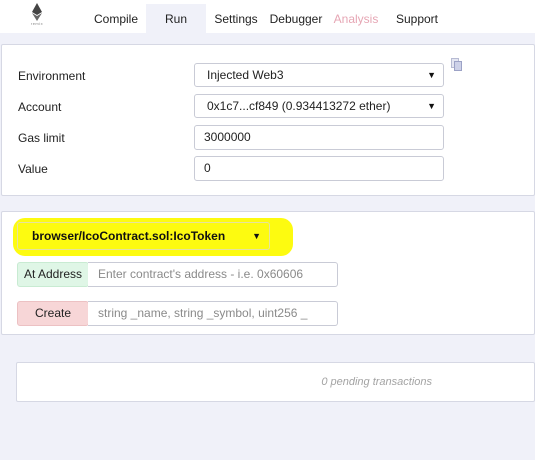 The image size is (535, 460). Describe the element at coordinates (129, 236) in the screenshot. I see `contract-select-value: browser/IcoContract.sol:IcoToken` at that location.